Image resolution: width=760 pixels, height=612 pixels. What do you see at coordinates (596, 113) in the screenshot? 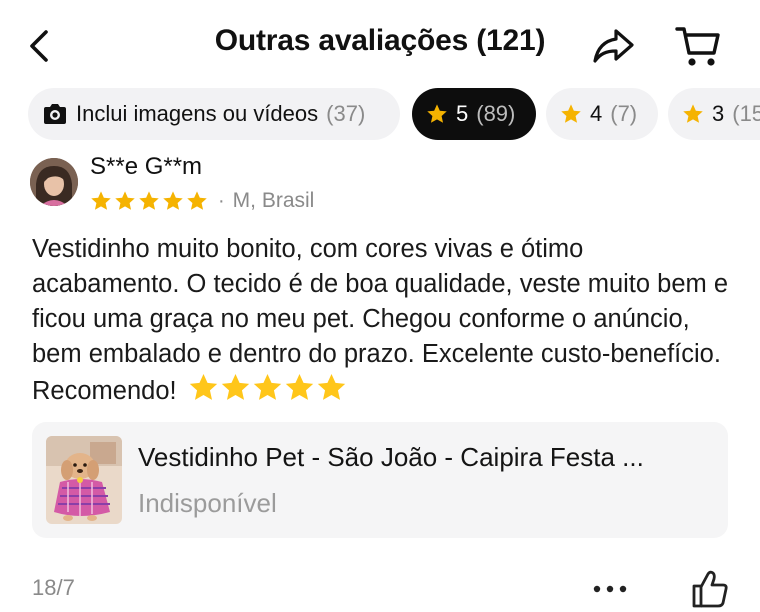
I see `filter-chip-label: 4` at bounding box center [596, 113].